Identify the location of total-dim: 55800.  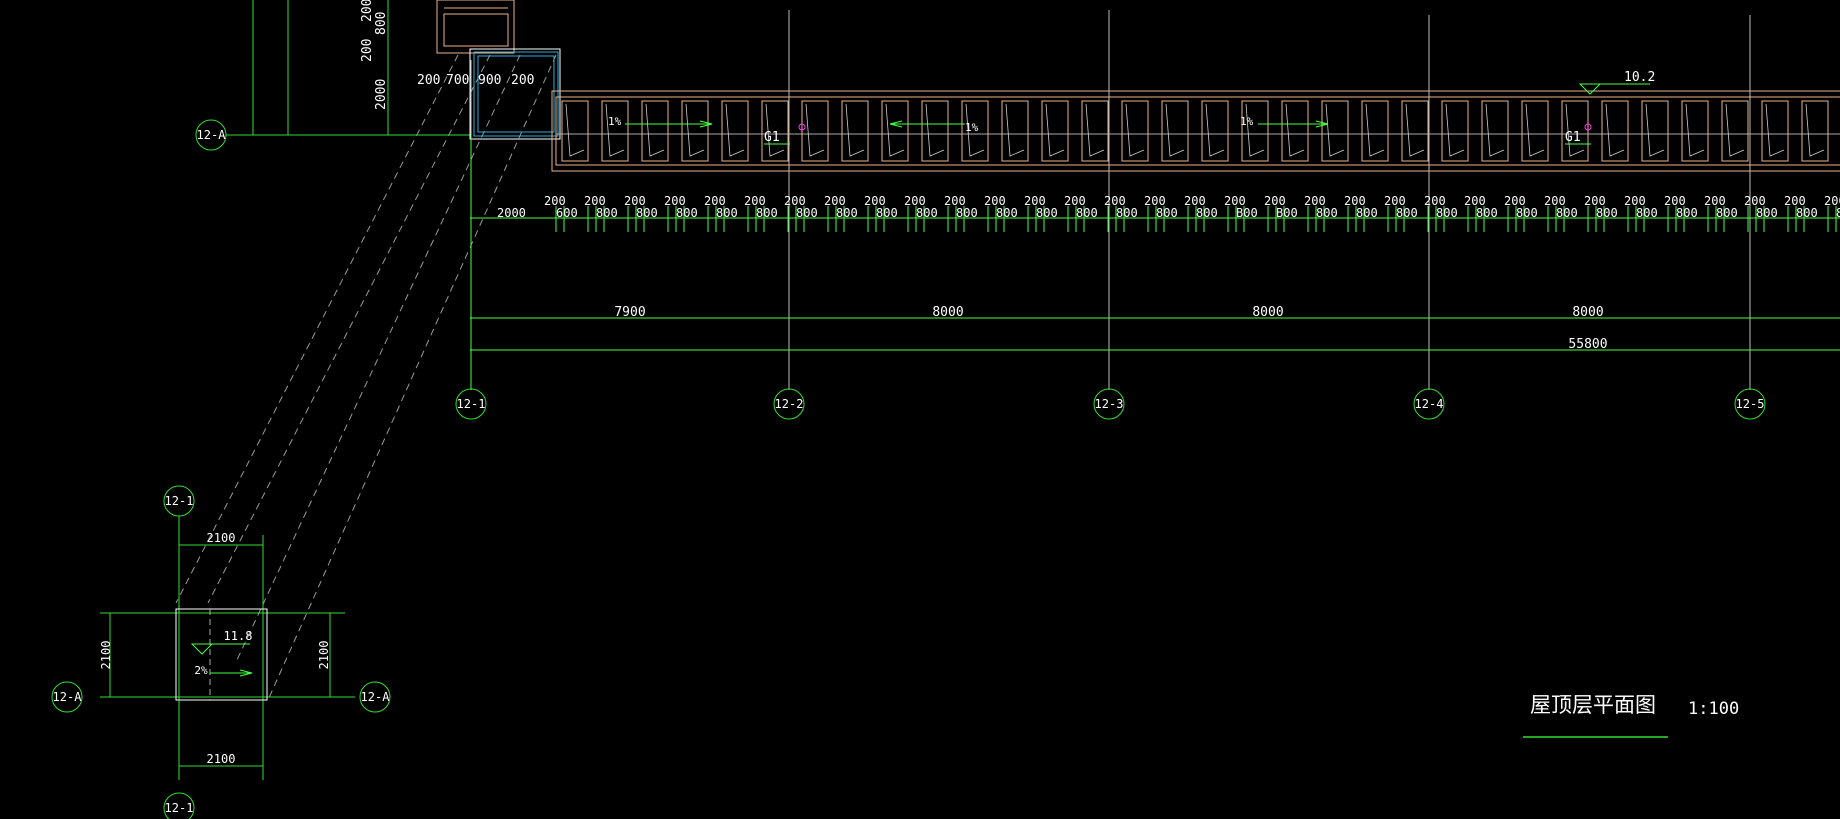
(1587, 344).